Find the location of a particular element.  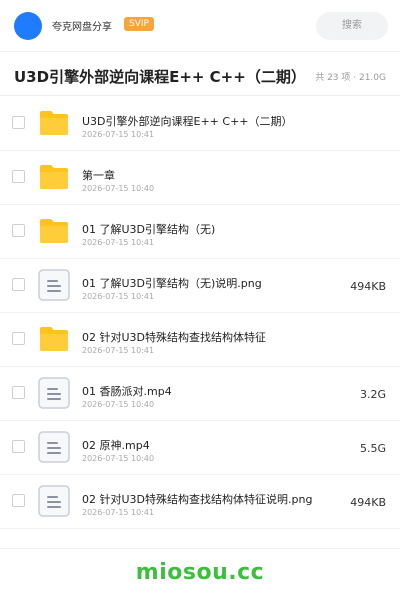

footer-divider is located at coordinates (200, 548).